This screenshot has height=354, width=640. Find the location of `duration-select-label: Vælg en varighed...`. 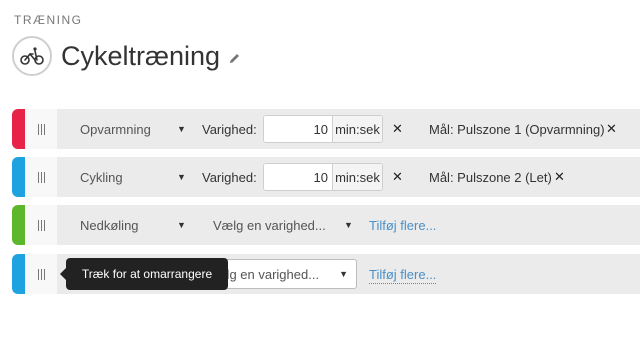

duration-select-label: Vælg en varighed... is located at coordinates (269, 225).